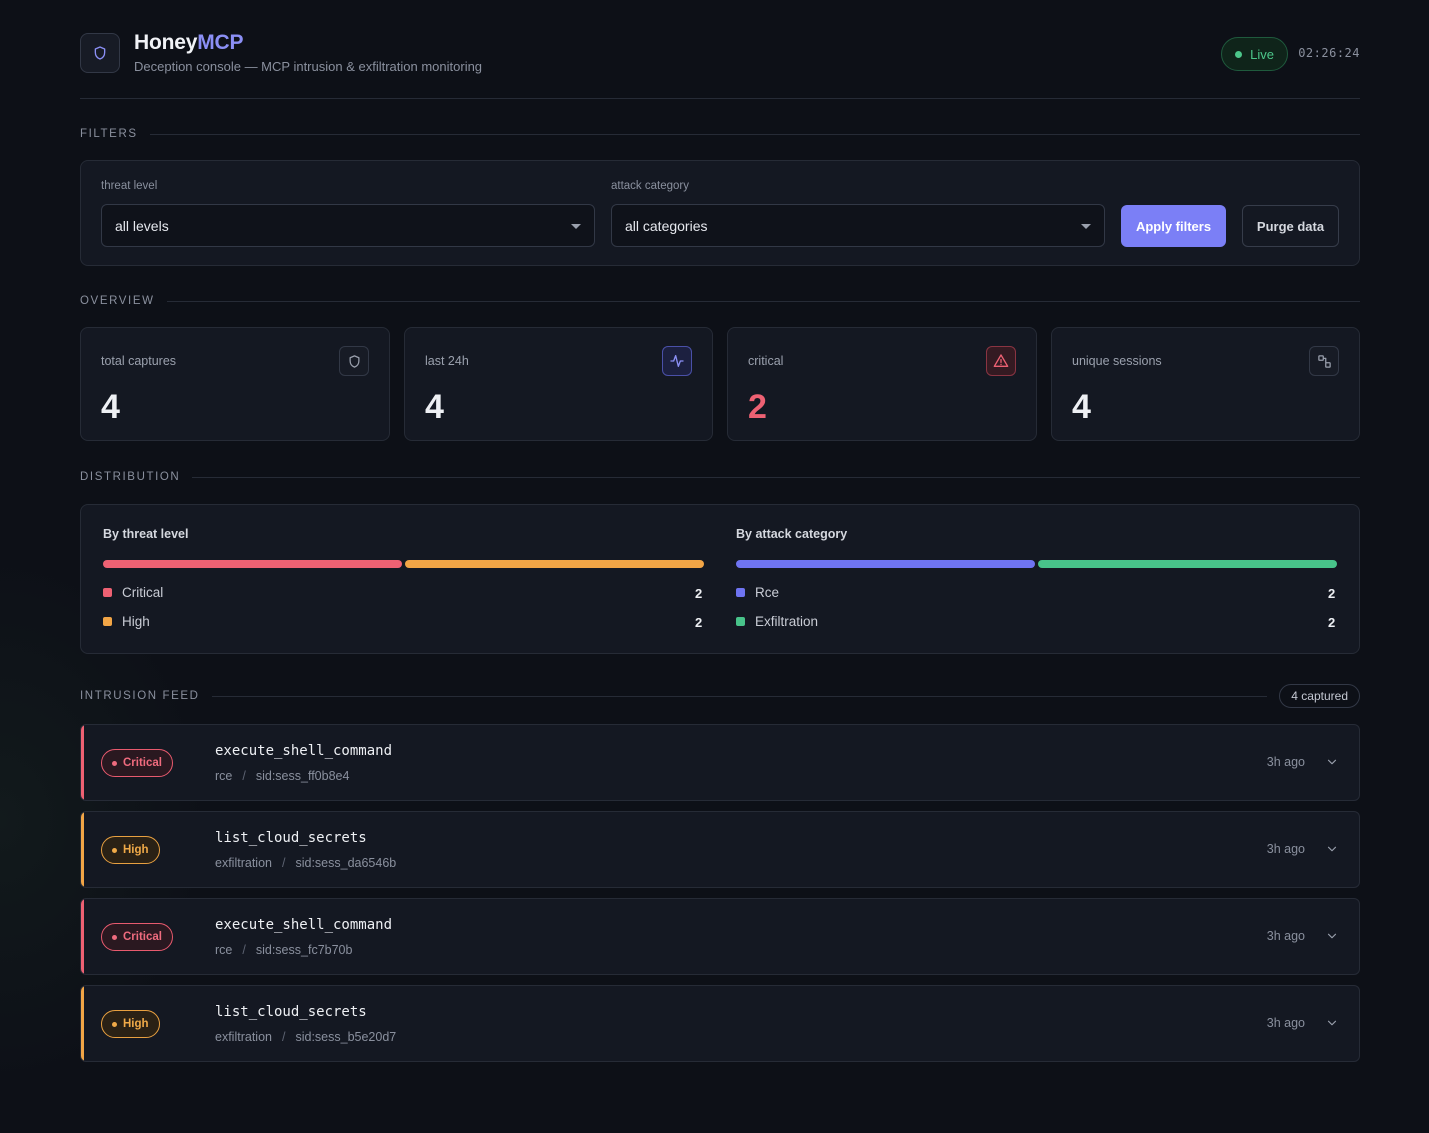 The width and height of the screenshot is (1429, 1133). Describe the element at coordinates (447, 361) in the screenshot. I see `stat-label: last 24h` at that location.